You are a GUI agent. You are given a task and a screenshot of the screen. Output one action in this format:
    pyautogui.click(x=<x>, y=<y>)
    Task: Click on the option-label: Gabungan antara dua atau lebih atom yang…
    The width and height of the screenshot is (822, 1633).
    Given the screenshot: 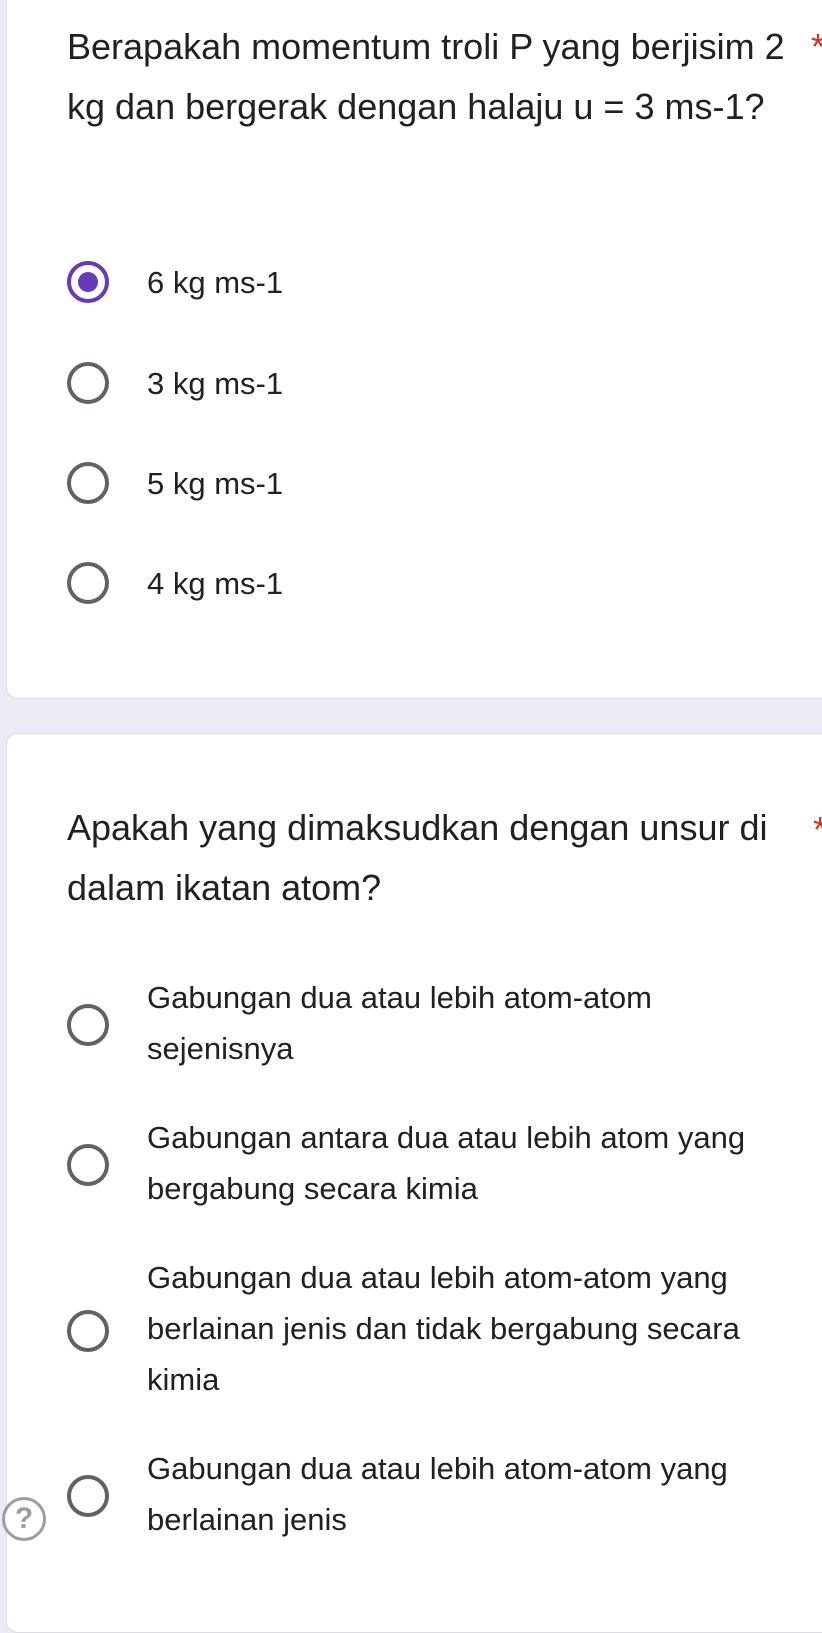 What is the action you would take?
    pyautogui.click(x=446, y=1163)
    